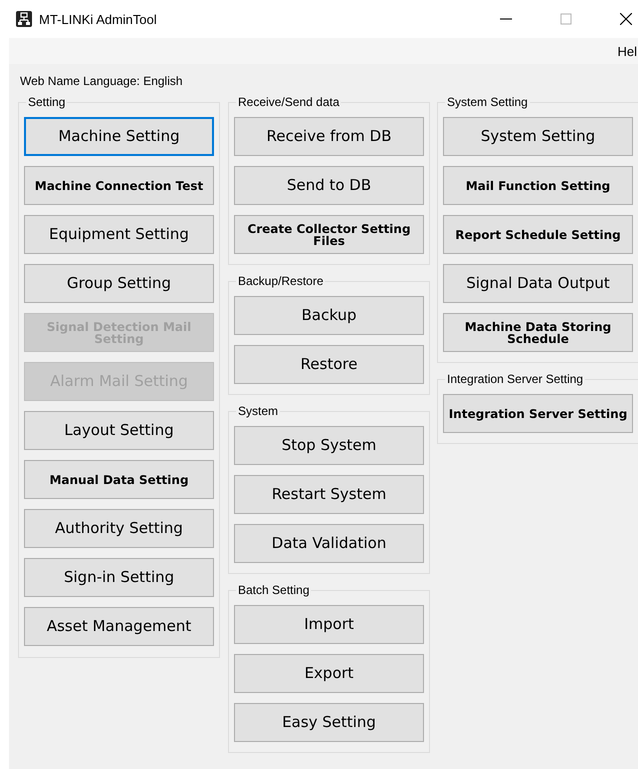 Image resolution: width=638 pixels, height=769 pixels. What do you see at coordinates (119, 430) in the screenshot?
I see `setting-button: Layout Setting` at bounding box center [119, 430].